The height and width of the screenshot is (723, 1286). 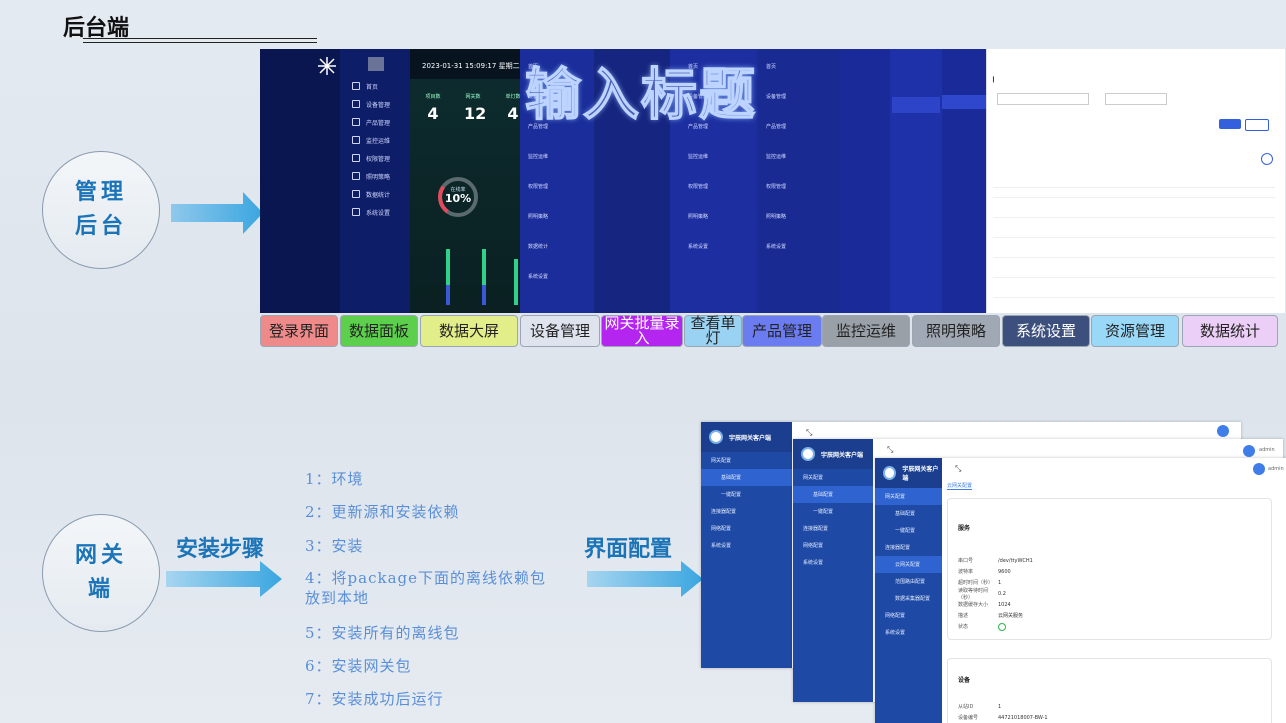 I want to click on monitor-sidebar-thumb, so click(x=964, y=181).